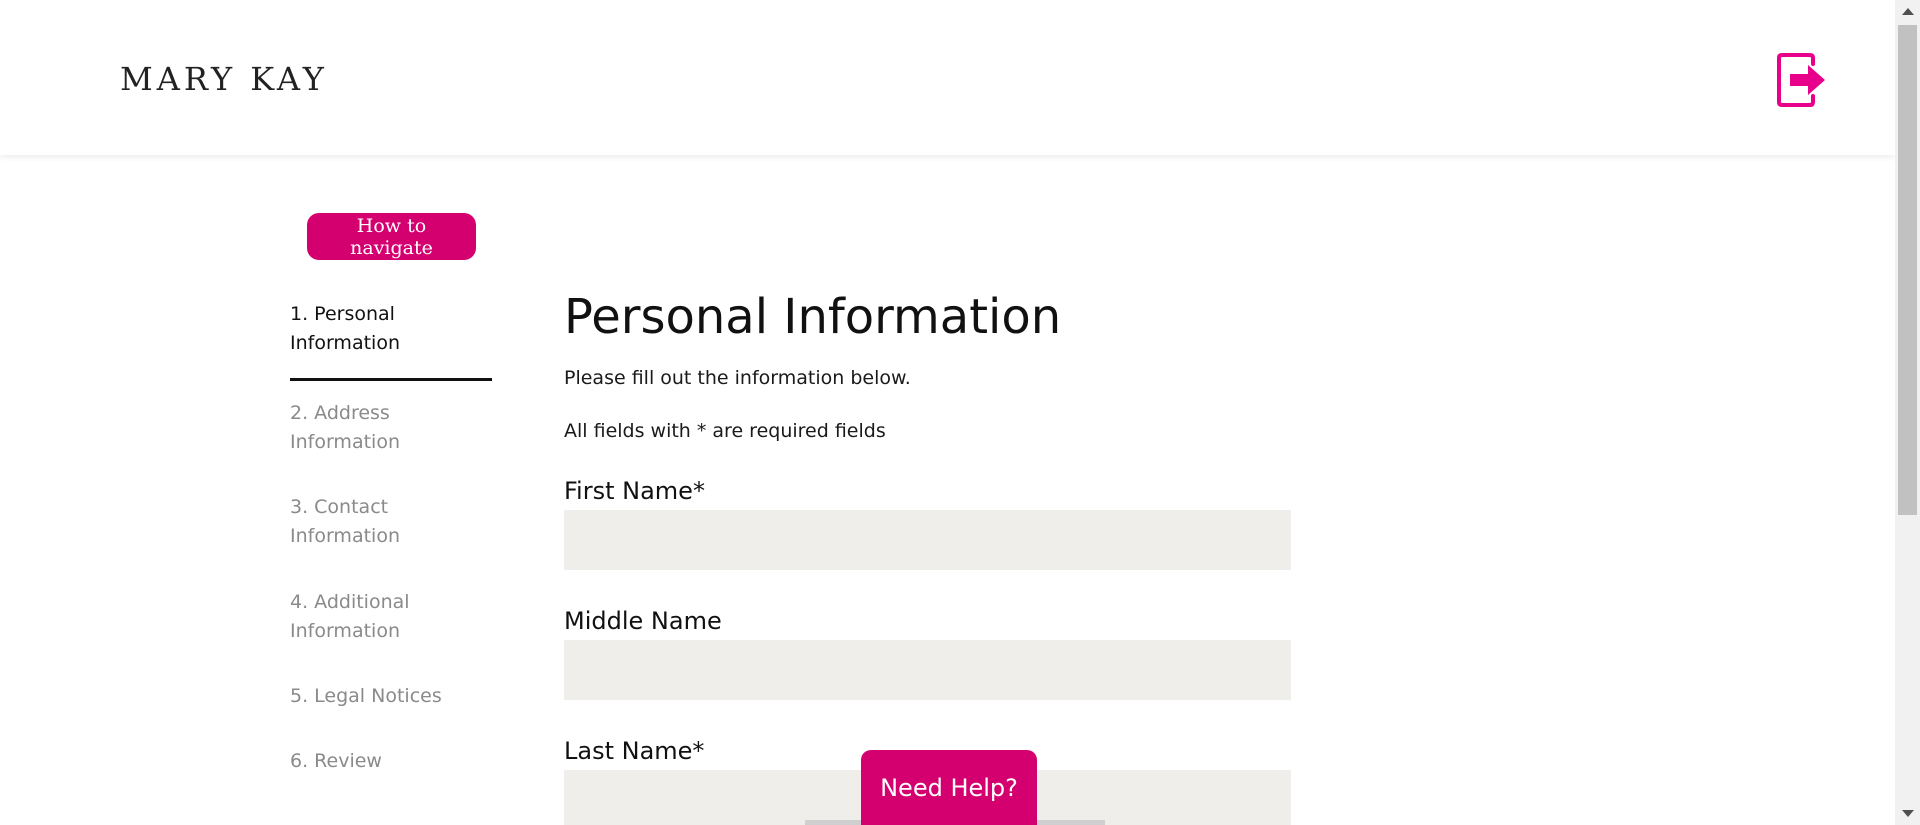  Describe the element at coordinates (927, 670) in the screenshot. I see `middle-name-input` at that location.